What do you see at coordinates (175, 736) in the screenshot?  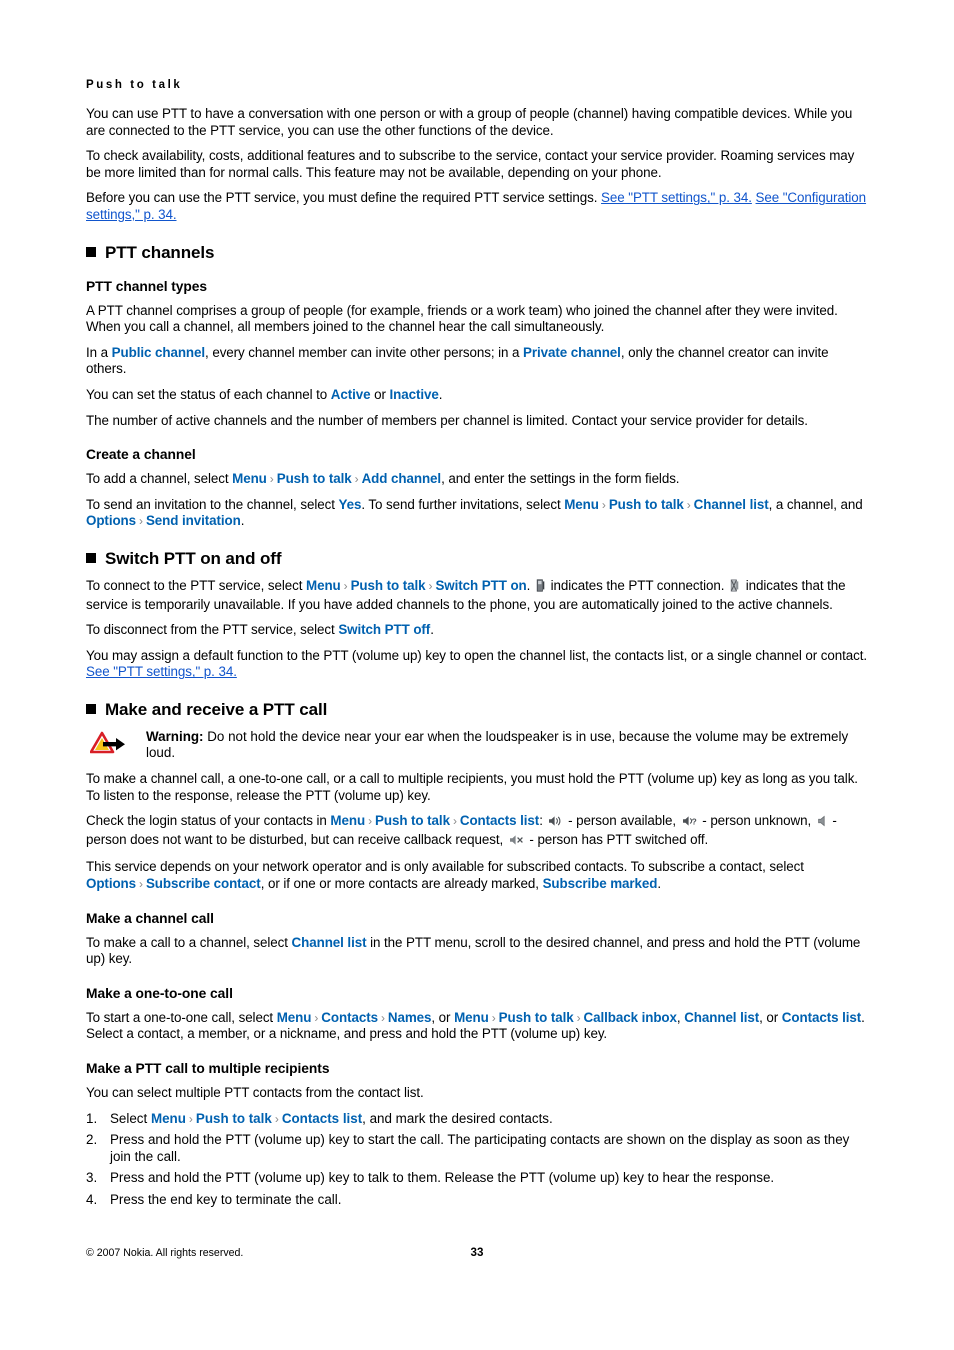 I see `warning-label: Warning:` at bounding box center [175, 736].